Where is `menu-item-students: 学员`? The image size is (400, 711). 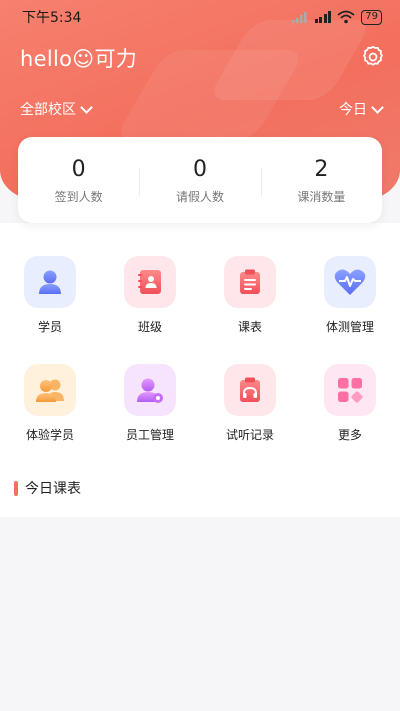 menu-item-students: 学员 is located at coordinates (50, 310).